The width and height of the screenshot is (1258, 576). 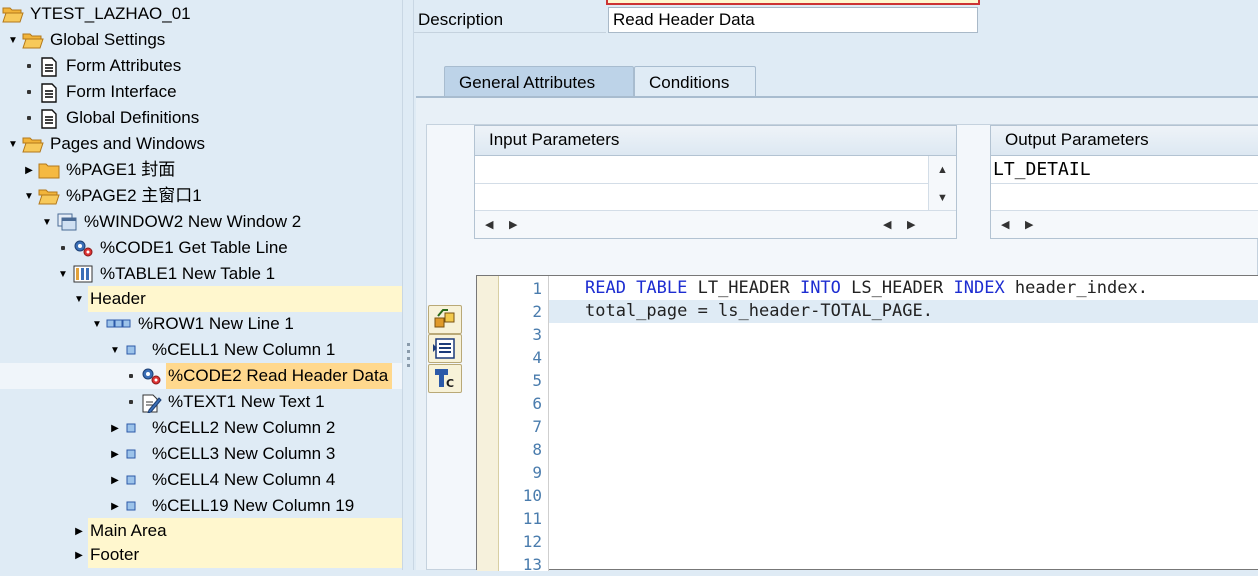 I want to click on tree-node: ▼ %TABLE1 New Table 1, so click(x=201, y=274).